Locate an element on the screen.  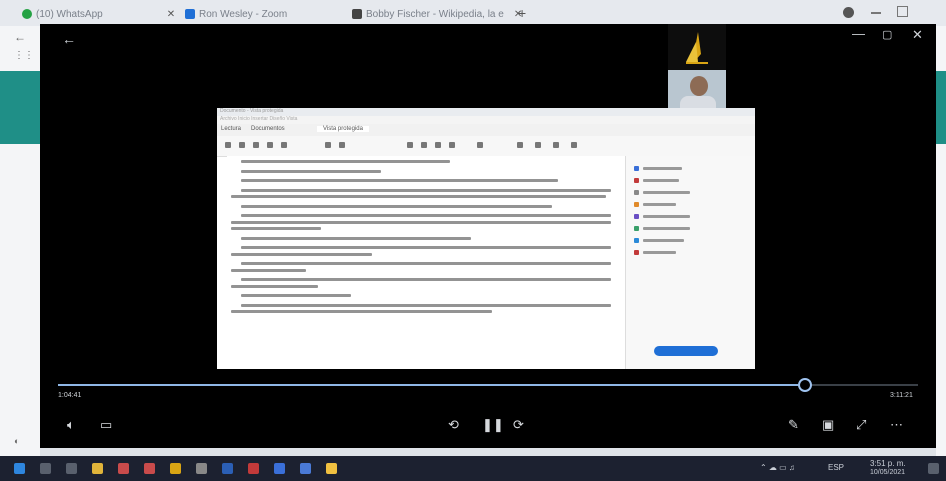
more-options-icon: ⋯ is located at coordinates (896, 425).